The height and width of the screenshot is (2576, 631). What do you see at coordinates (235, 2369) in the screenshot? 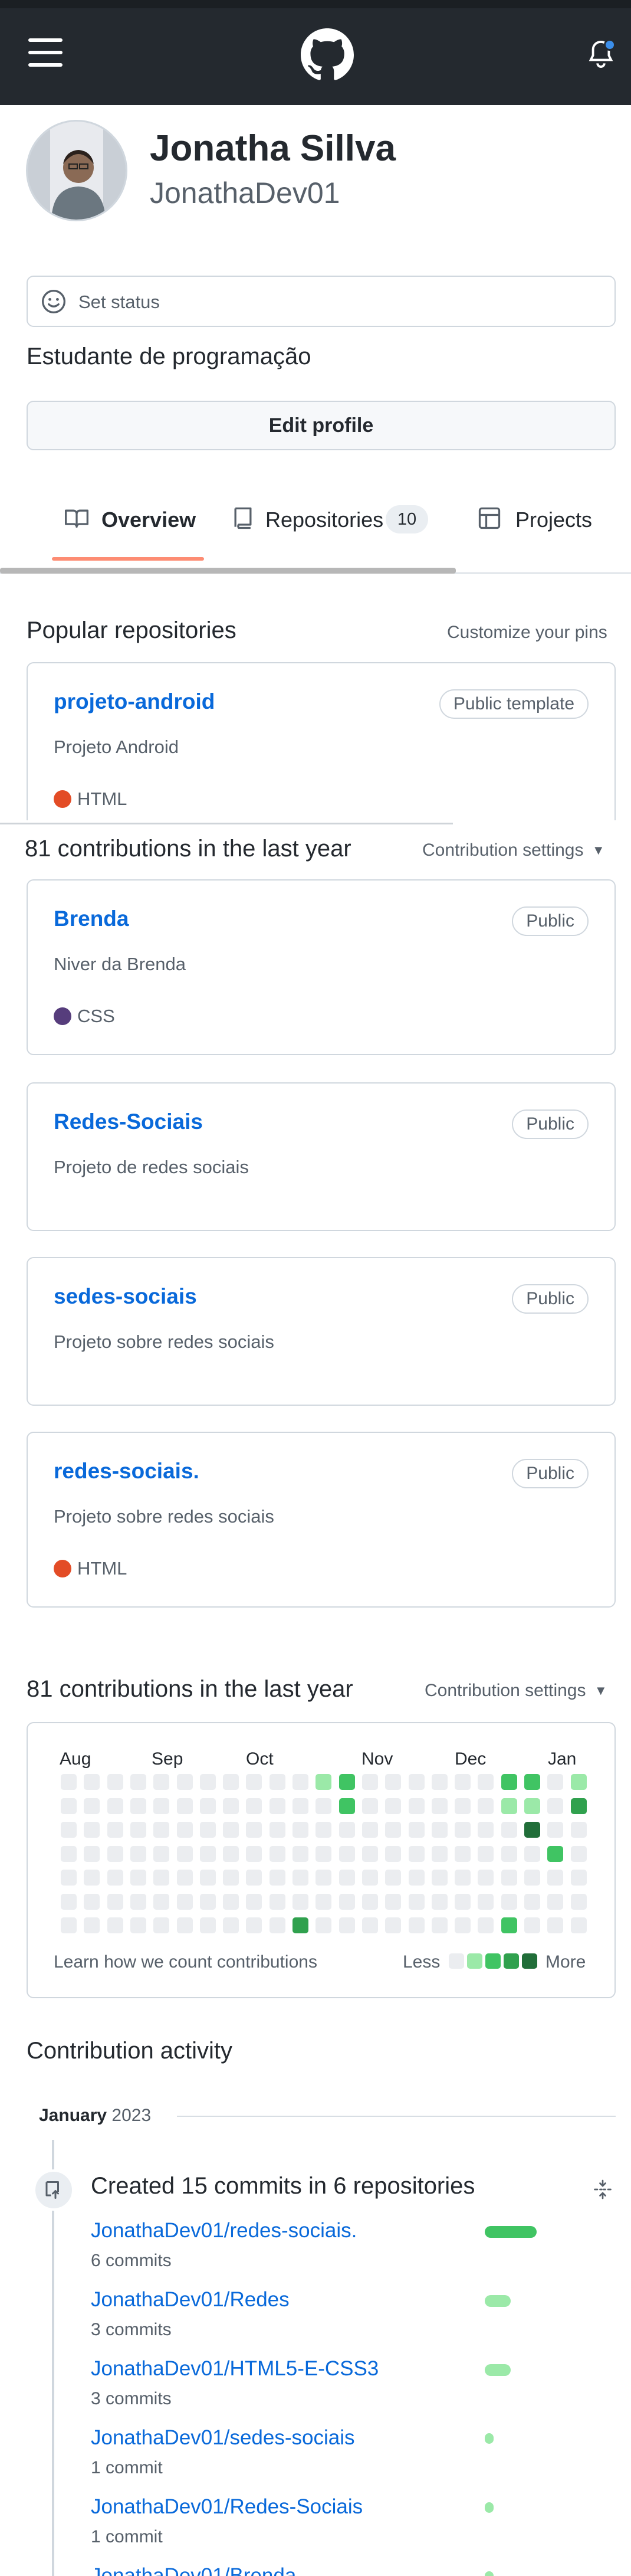
I see `activity-repo-link: JonathaDev01/HTML5-E-CSS3` at bounding box center [235, 2369].